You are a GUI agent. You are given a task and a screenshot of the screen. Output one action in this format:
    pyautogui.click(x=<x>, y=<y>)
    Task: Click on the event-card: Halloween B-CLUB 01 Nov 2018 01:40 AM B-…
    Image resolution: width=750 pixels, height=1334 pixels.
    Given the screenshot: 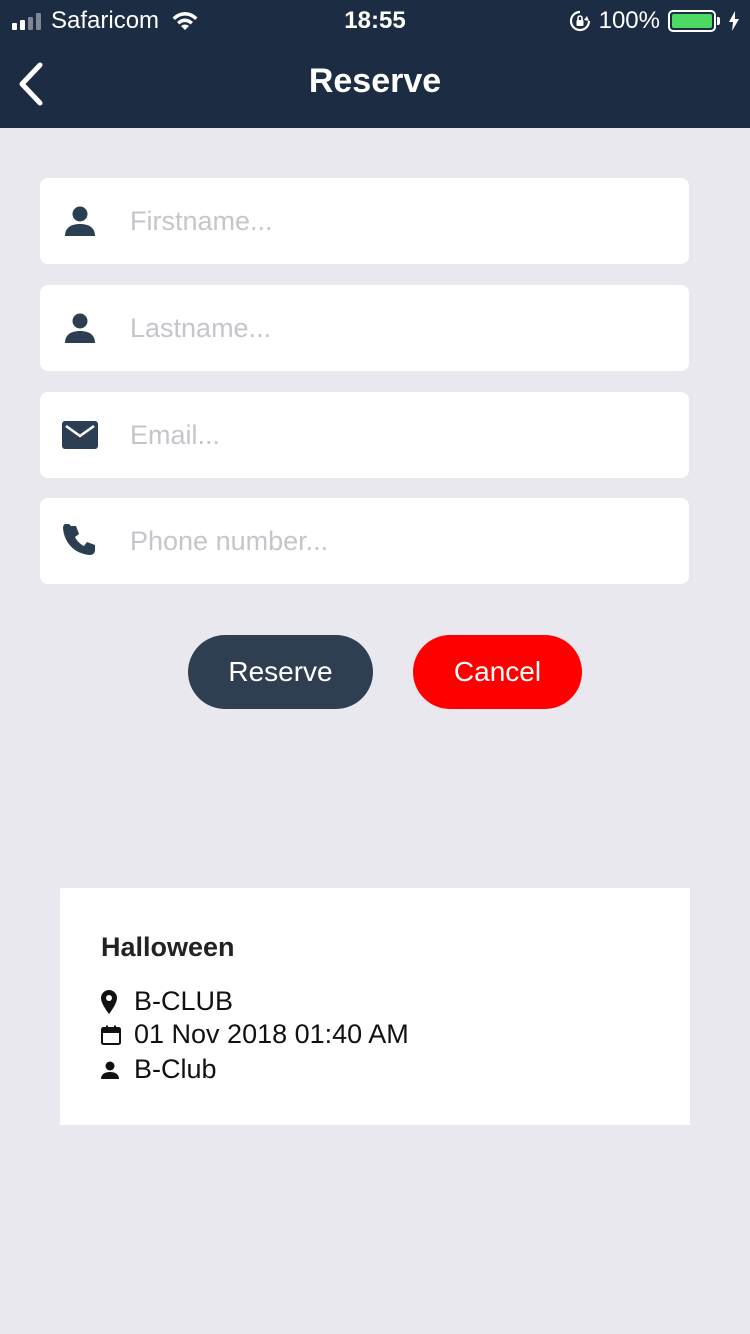 What is the action you would take?
    pyautogui.click(x=375, y=1006)
    